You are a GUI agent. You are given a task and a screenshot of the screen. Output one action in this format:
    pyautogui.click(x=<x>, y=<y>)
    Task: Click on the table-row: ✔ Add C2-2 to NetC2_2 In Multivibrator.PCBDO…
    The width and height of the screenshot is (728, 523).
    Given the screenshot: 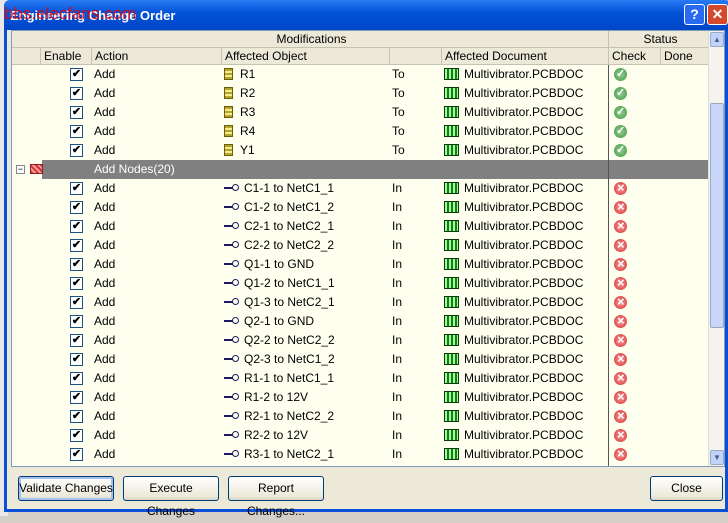 What is the action you would take?
    pyautogui.click(x=360, y=245)
    